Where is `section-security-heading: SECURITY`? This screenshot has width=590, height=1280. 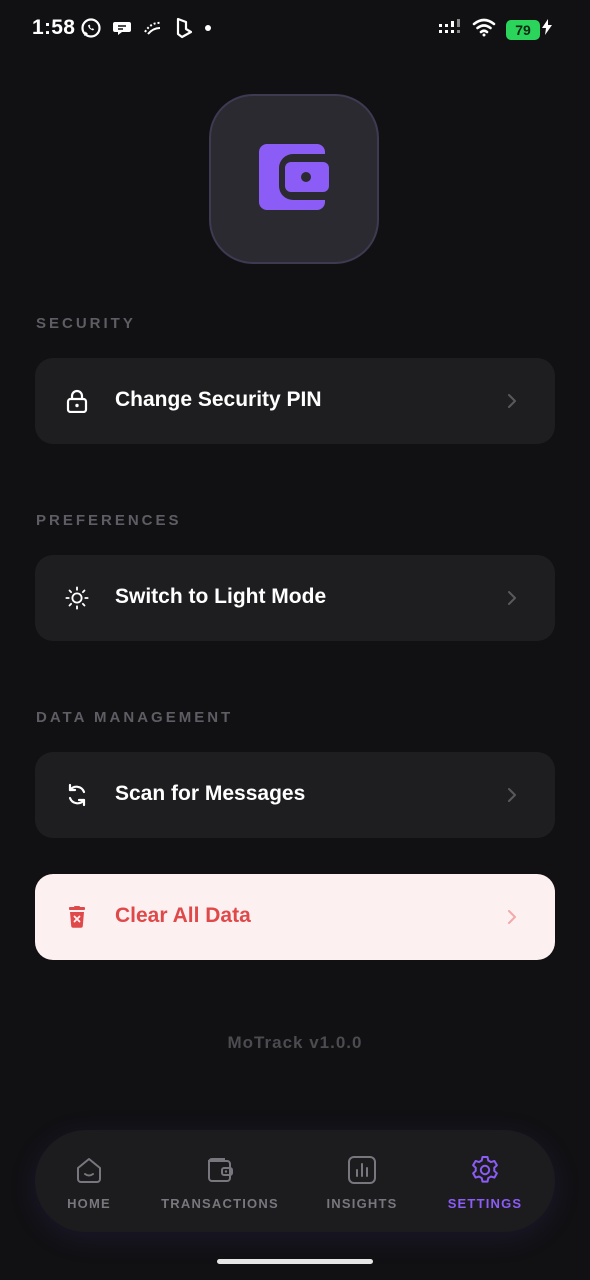
section-security-heading: SECURITY is located at coordinates (86, 323).